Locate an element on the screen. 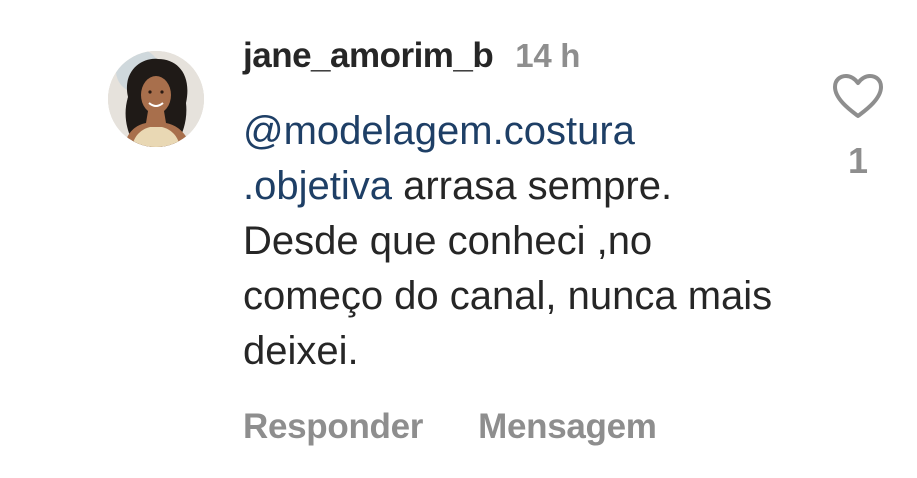  avatar is located at coordinates (156, 99).